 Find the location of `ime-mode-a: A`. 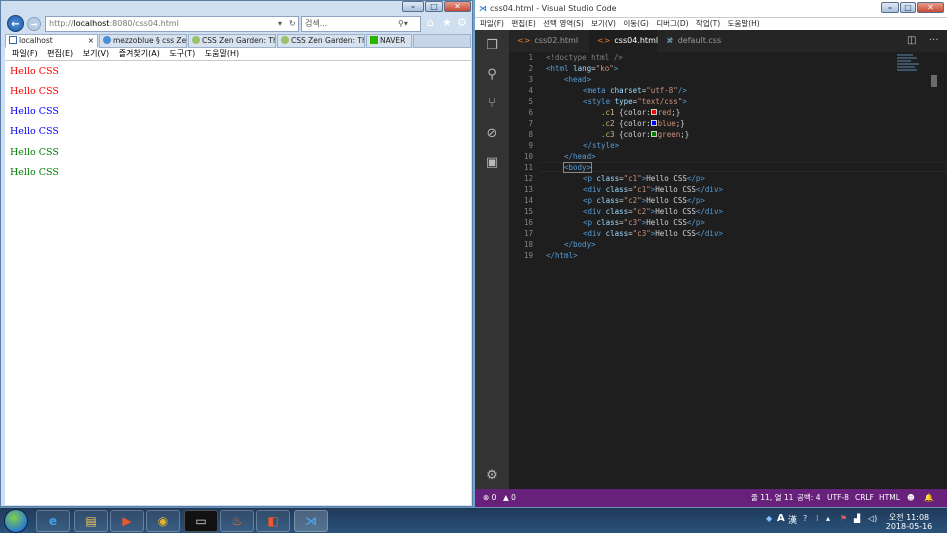

ime-mode-a: A is located at coordinates (781, 518).